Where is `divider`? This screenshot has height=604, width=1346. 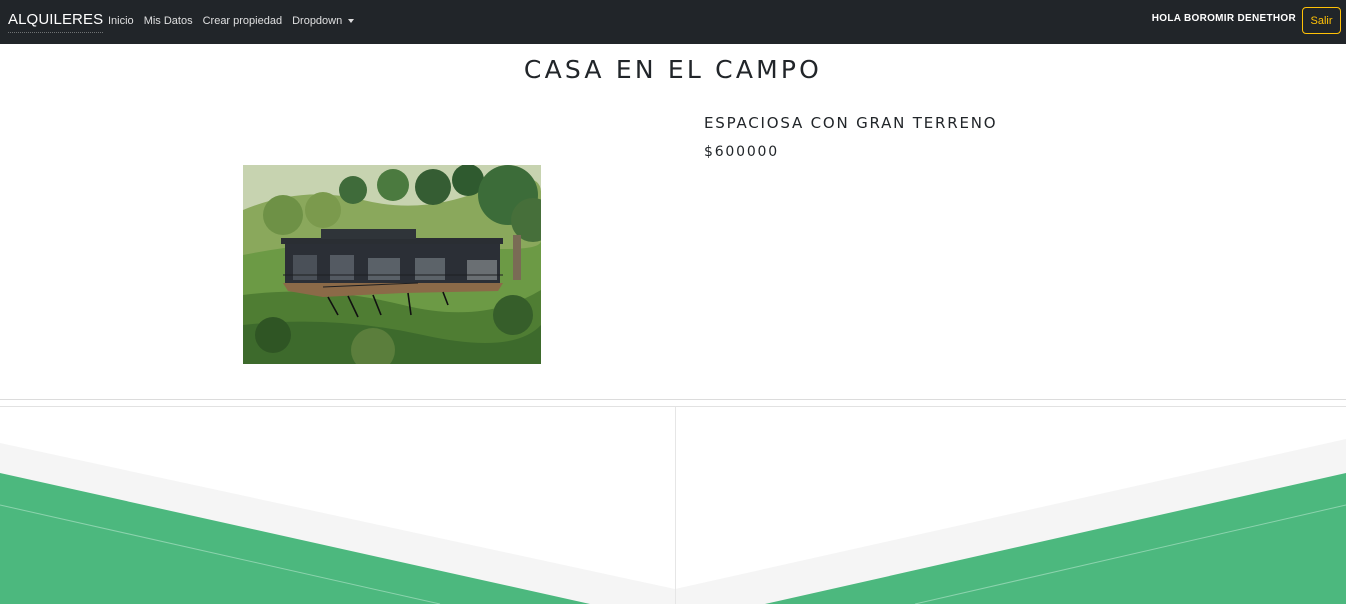
divider is located at coordinates (673, 399).